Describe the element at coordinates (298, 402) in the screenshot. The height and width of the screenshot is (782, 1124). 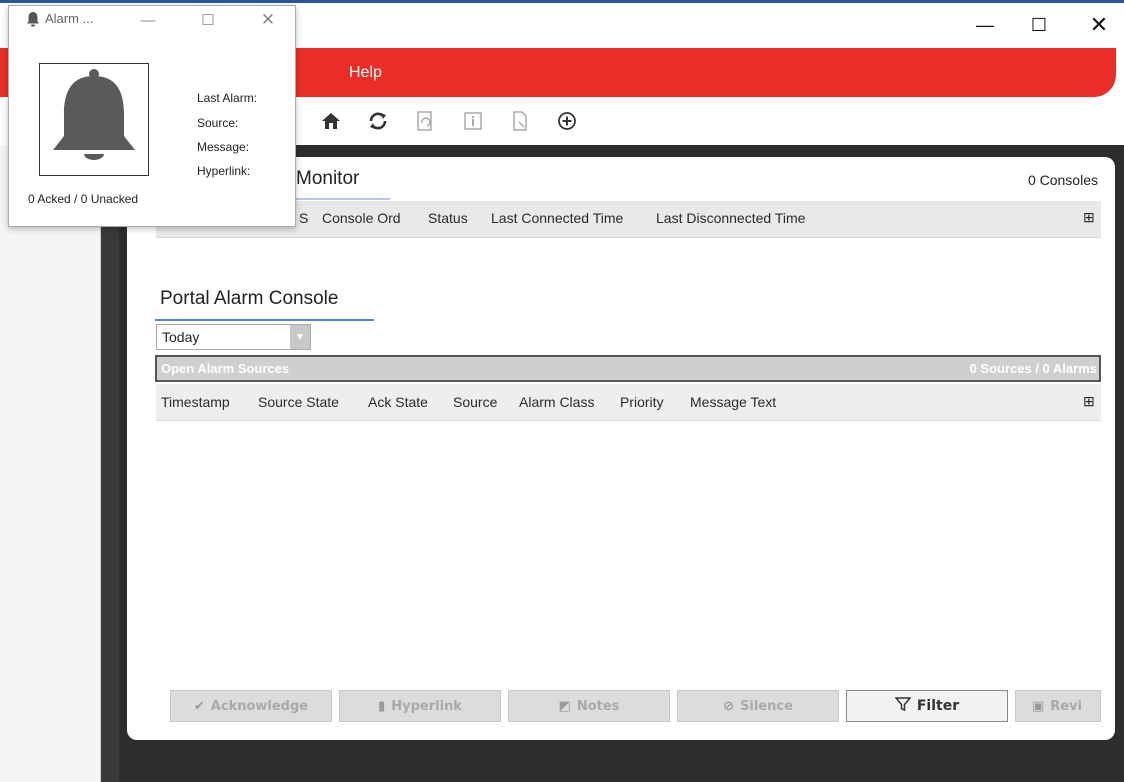
I see `column-header: Source State` at that location.